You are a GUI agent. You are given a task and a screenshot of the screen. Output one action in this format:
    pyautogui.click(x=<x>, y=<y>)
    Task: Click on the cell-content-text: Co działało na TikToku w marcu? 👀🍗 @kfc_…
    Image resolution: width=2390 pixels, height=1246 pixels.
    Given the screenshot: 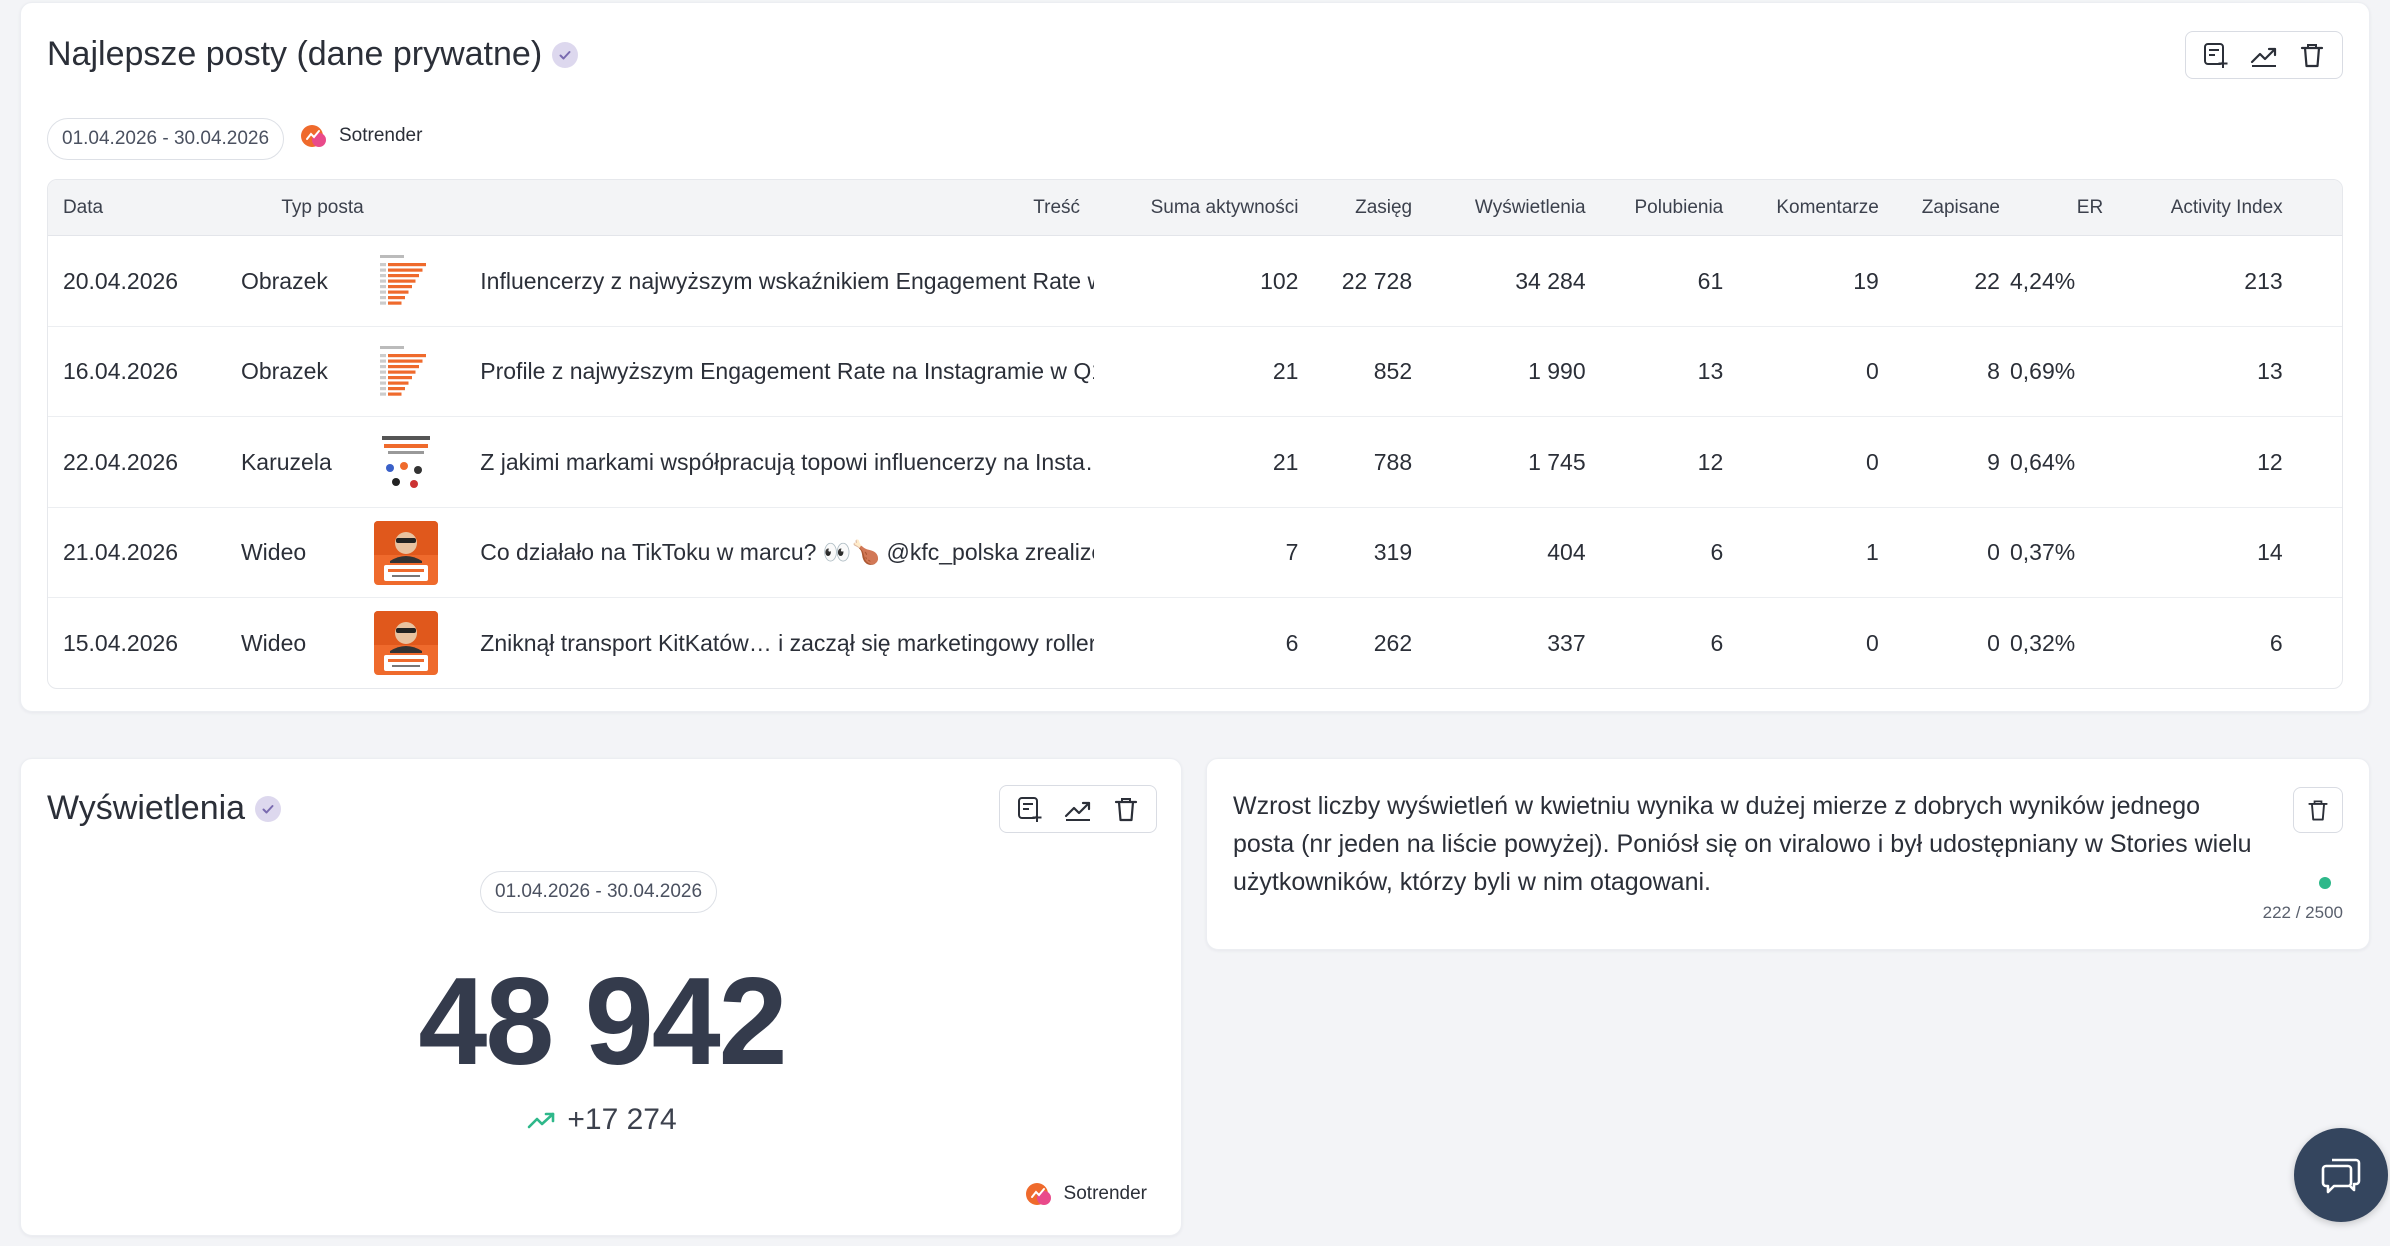 What is the action you would take?
    pyautogui.click(x=786, y=552)
    